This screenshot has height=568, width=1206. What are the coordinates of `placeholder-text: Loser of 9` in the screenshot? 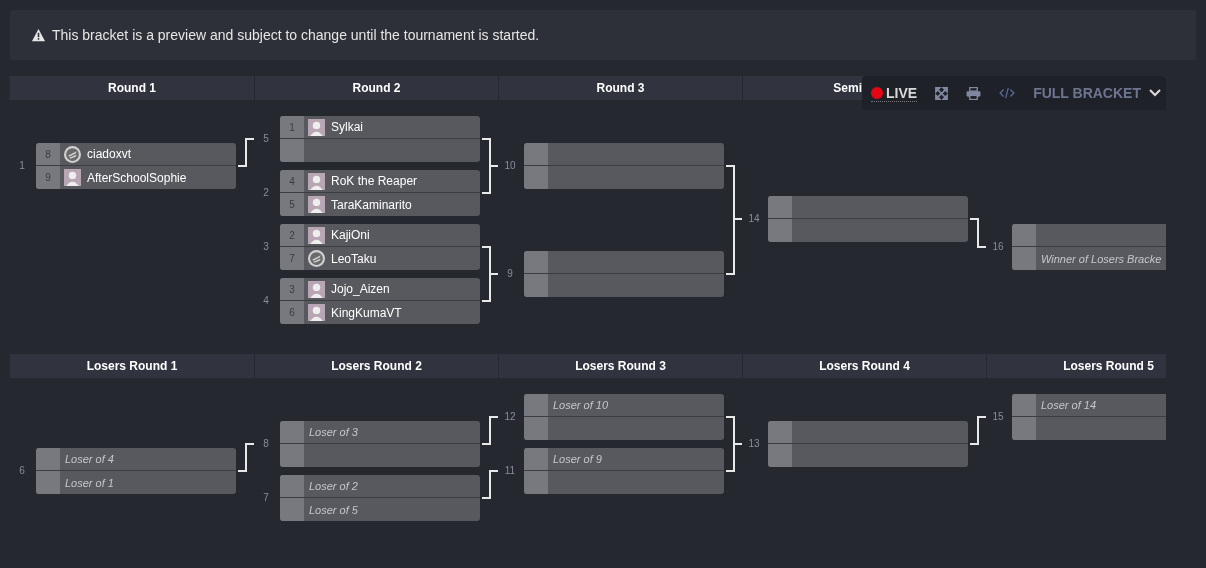 It's located at (577, 459).